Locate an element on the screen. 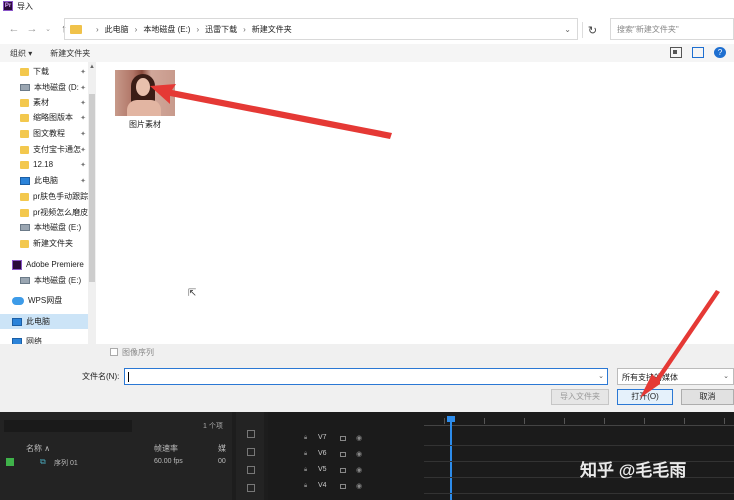  preview-pane-icon is located at coordinates (698, 52).